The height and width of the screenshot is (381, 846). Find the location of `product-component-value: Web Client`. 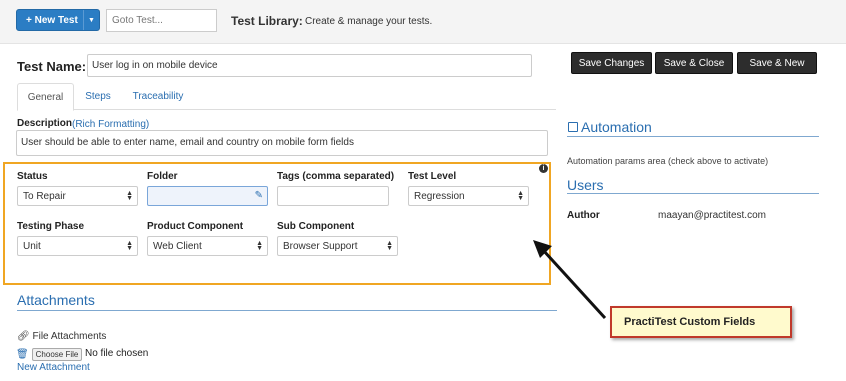

product-component-value: Web Client is located at coordinates (177, 246).